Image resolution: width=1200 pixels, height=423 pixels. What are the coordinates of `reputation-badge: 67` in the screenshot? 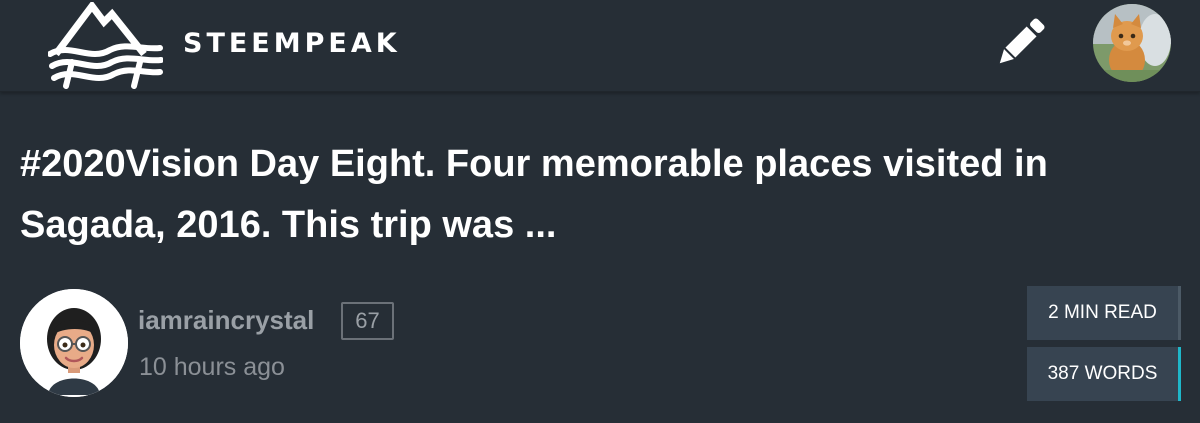 It's located at (367, 321).